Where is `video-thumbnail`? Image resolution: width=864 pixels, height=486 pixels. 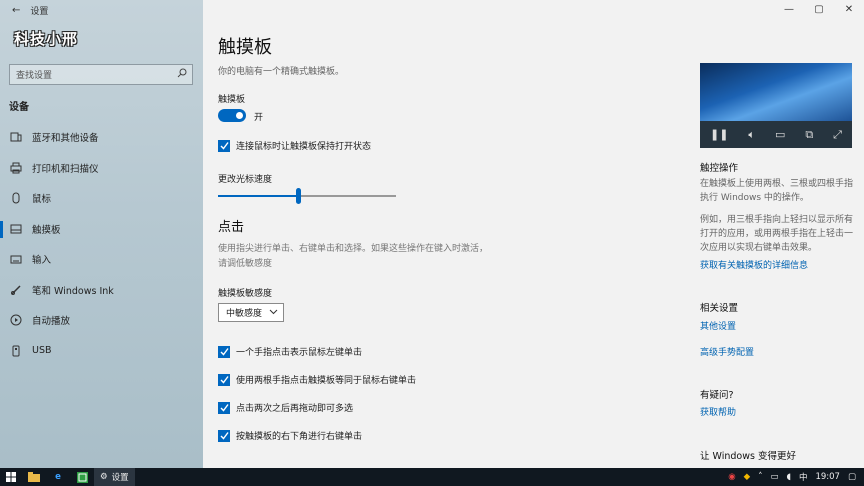 video-thumbnail is located at coordinates (776, 93).